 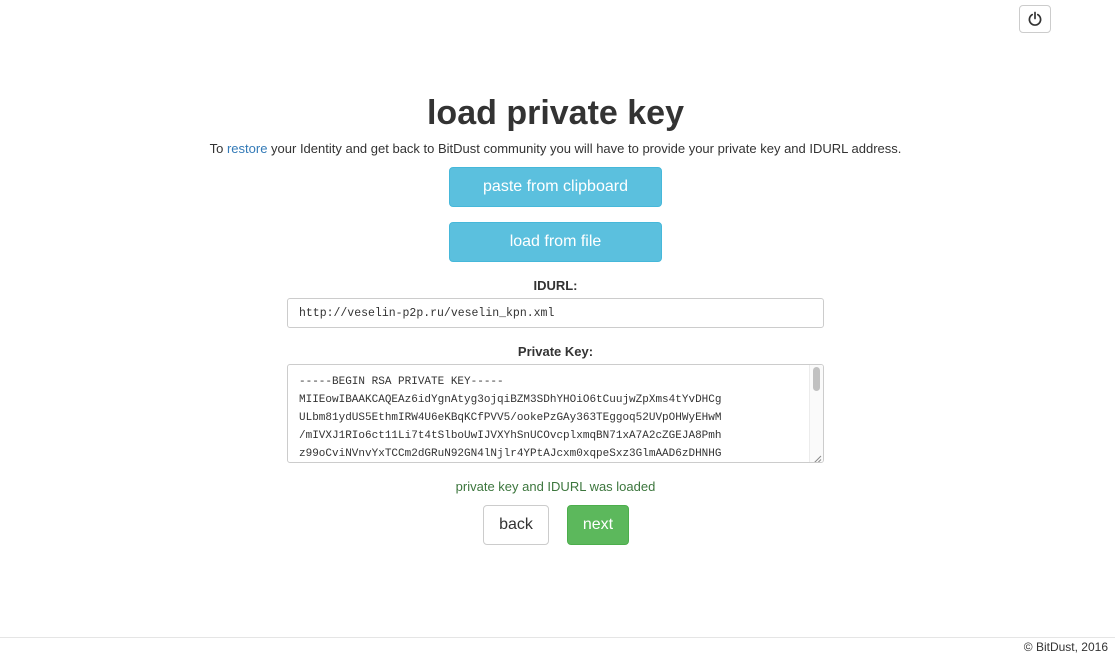 What do you see at coordinates (555, 313) in the screenshot?
I see `idurl-input` at bounding box center [555, 313].